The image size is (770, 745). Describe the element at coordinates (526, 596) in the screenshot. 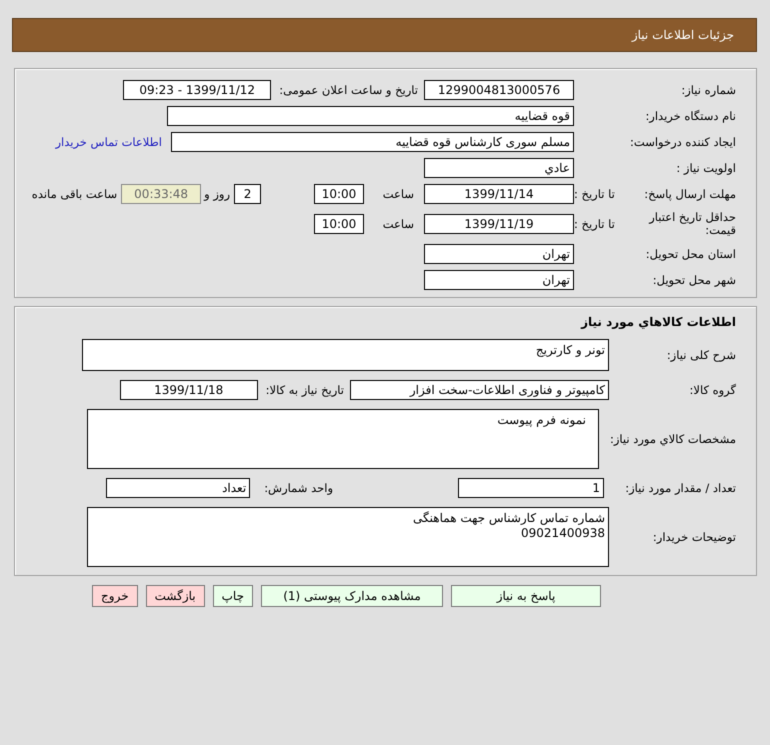

I see `action-button: پاسخ به نیاز` at that location.